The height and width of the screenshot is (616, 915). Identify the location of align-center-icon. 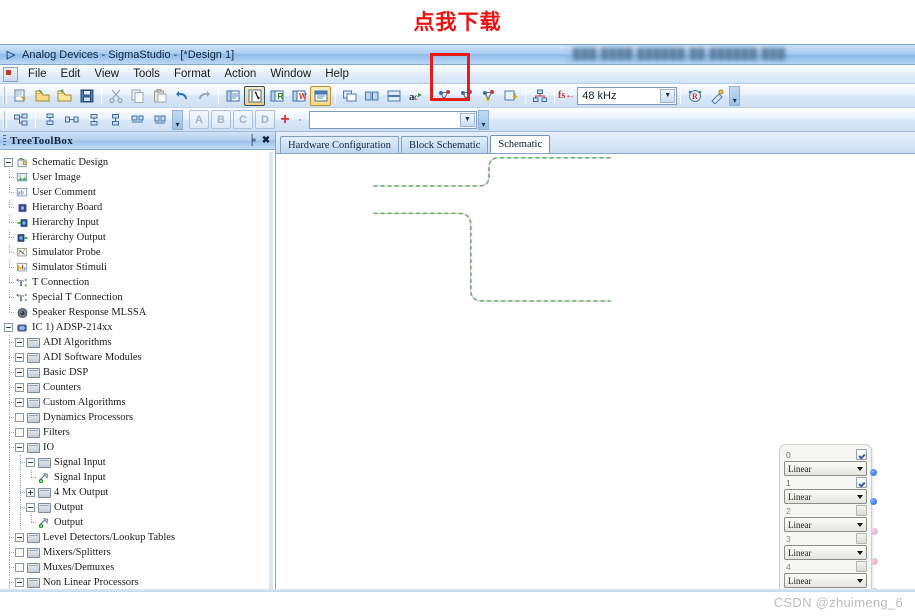
(137, 120).